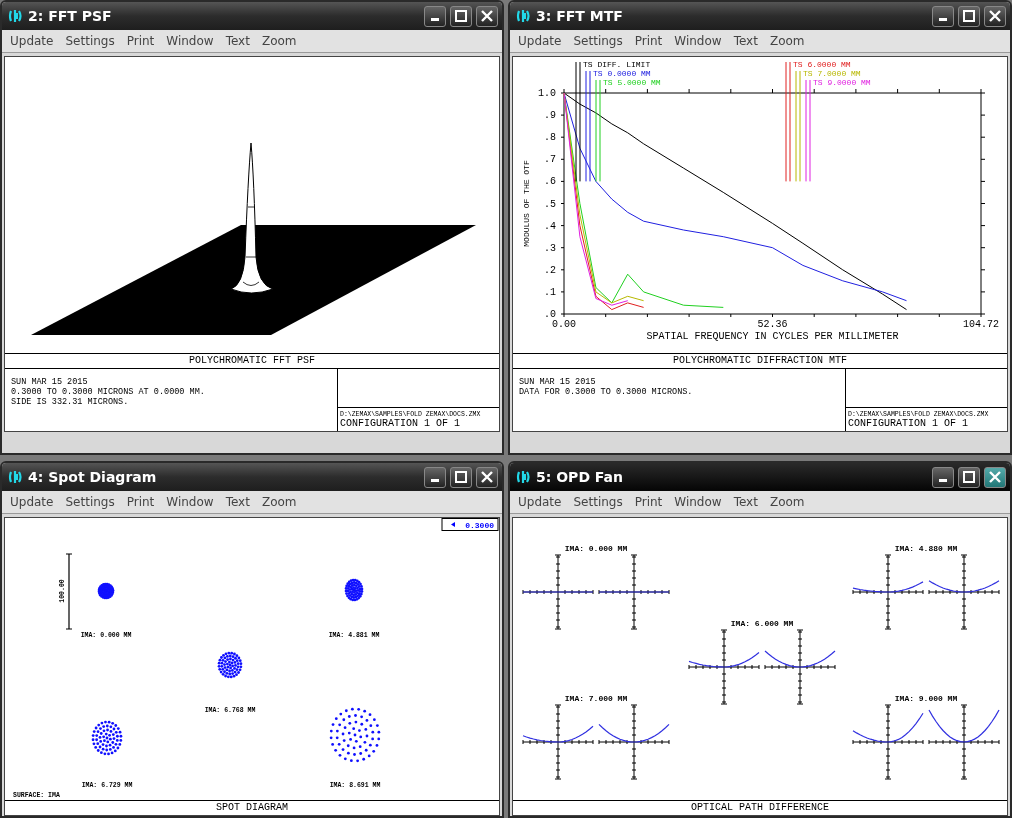 The width and height of the screenshot is (1012, 818). Describe the element at coordinates (252, 360) in the screenshot. I see `plot-title: POLYCHROMATIC FFT PSF` at that location.